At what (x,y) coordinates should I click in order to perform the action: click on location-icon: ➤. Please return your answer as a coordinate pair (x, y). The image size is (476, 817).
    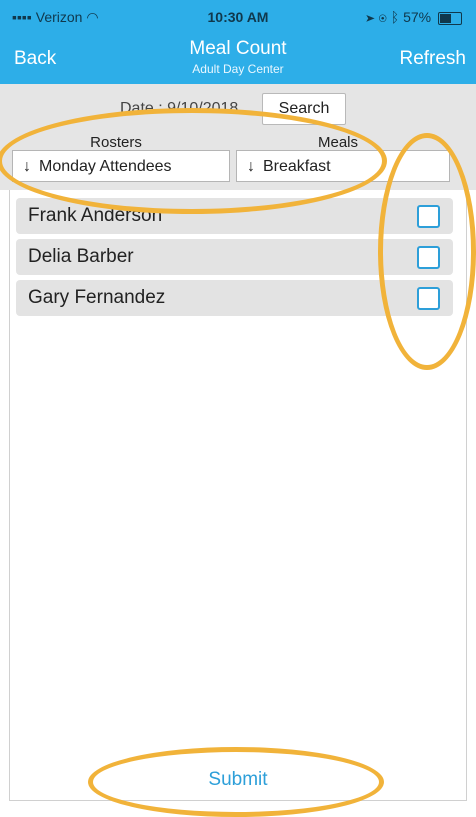
    Looking at the image, I should click on (370, 17).